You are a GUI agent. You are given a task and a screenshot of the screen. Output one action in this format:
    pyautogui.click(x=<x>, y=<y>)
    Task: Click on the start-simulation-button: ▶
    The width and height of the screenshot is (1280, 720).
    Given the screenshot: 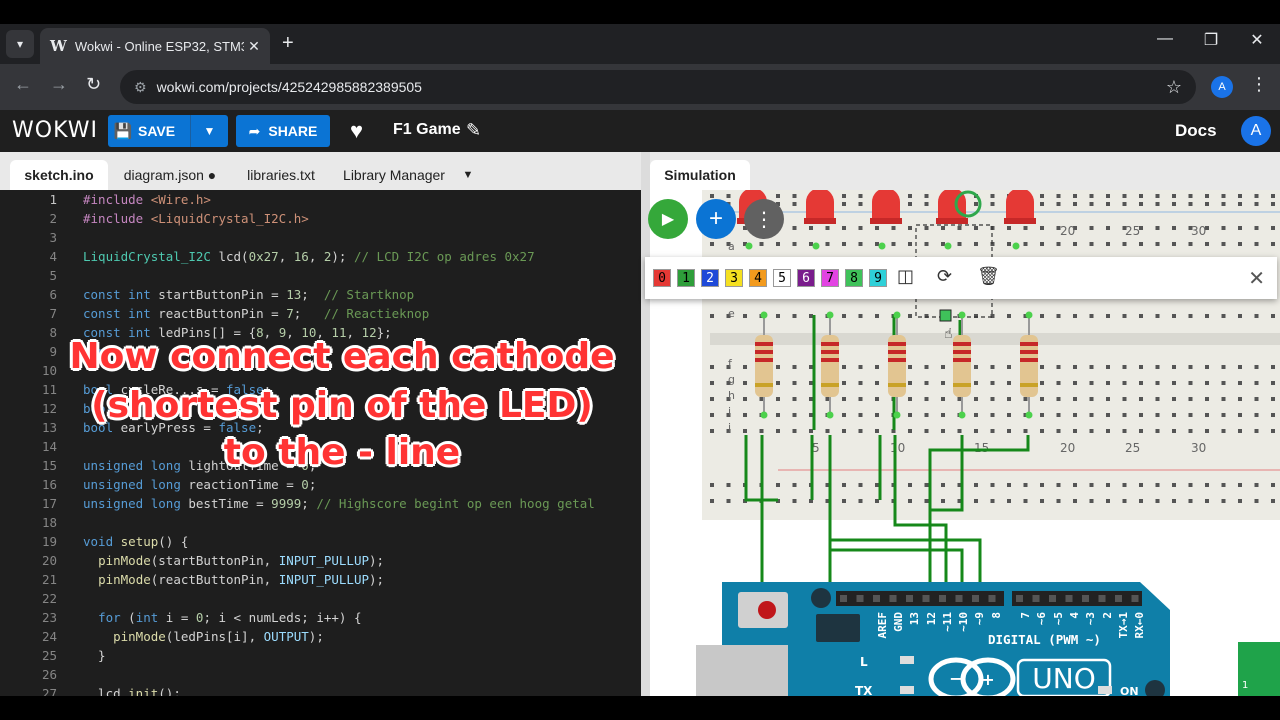 What is the action you would take?
    pyautogui.click(x=668, y=219)
    